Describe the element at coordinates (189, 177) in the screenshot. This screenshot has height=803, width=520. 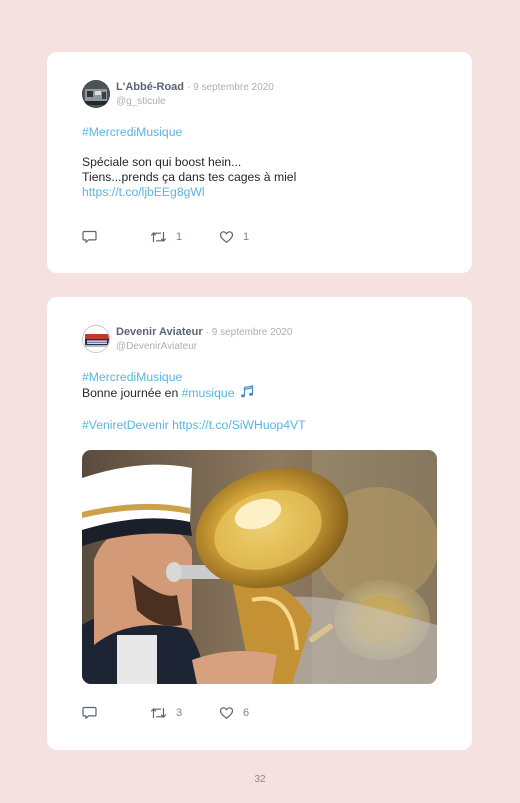
I see `tweet-text-line: Tiens...prends ça dans tes cages à miel` at that location.